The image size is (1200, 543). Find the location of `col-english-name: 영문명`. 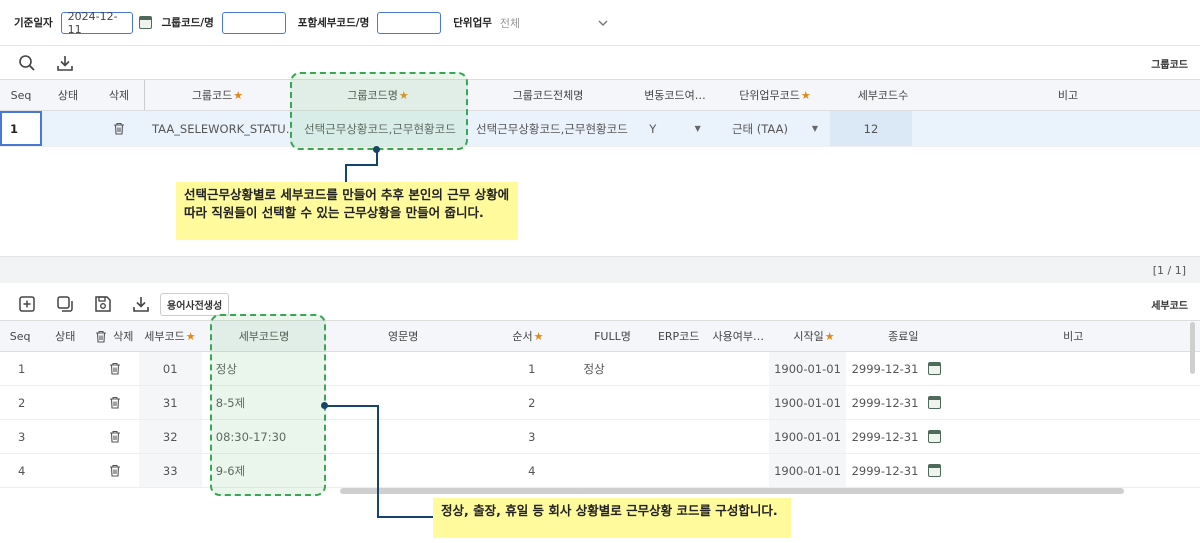

col-english-name: 영문명 is located at coordinates (403, 336).